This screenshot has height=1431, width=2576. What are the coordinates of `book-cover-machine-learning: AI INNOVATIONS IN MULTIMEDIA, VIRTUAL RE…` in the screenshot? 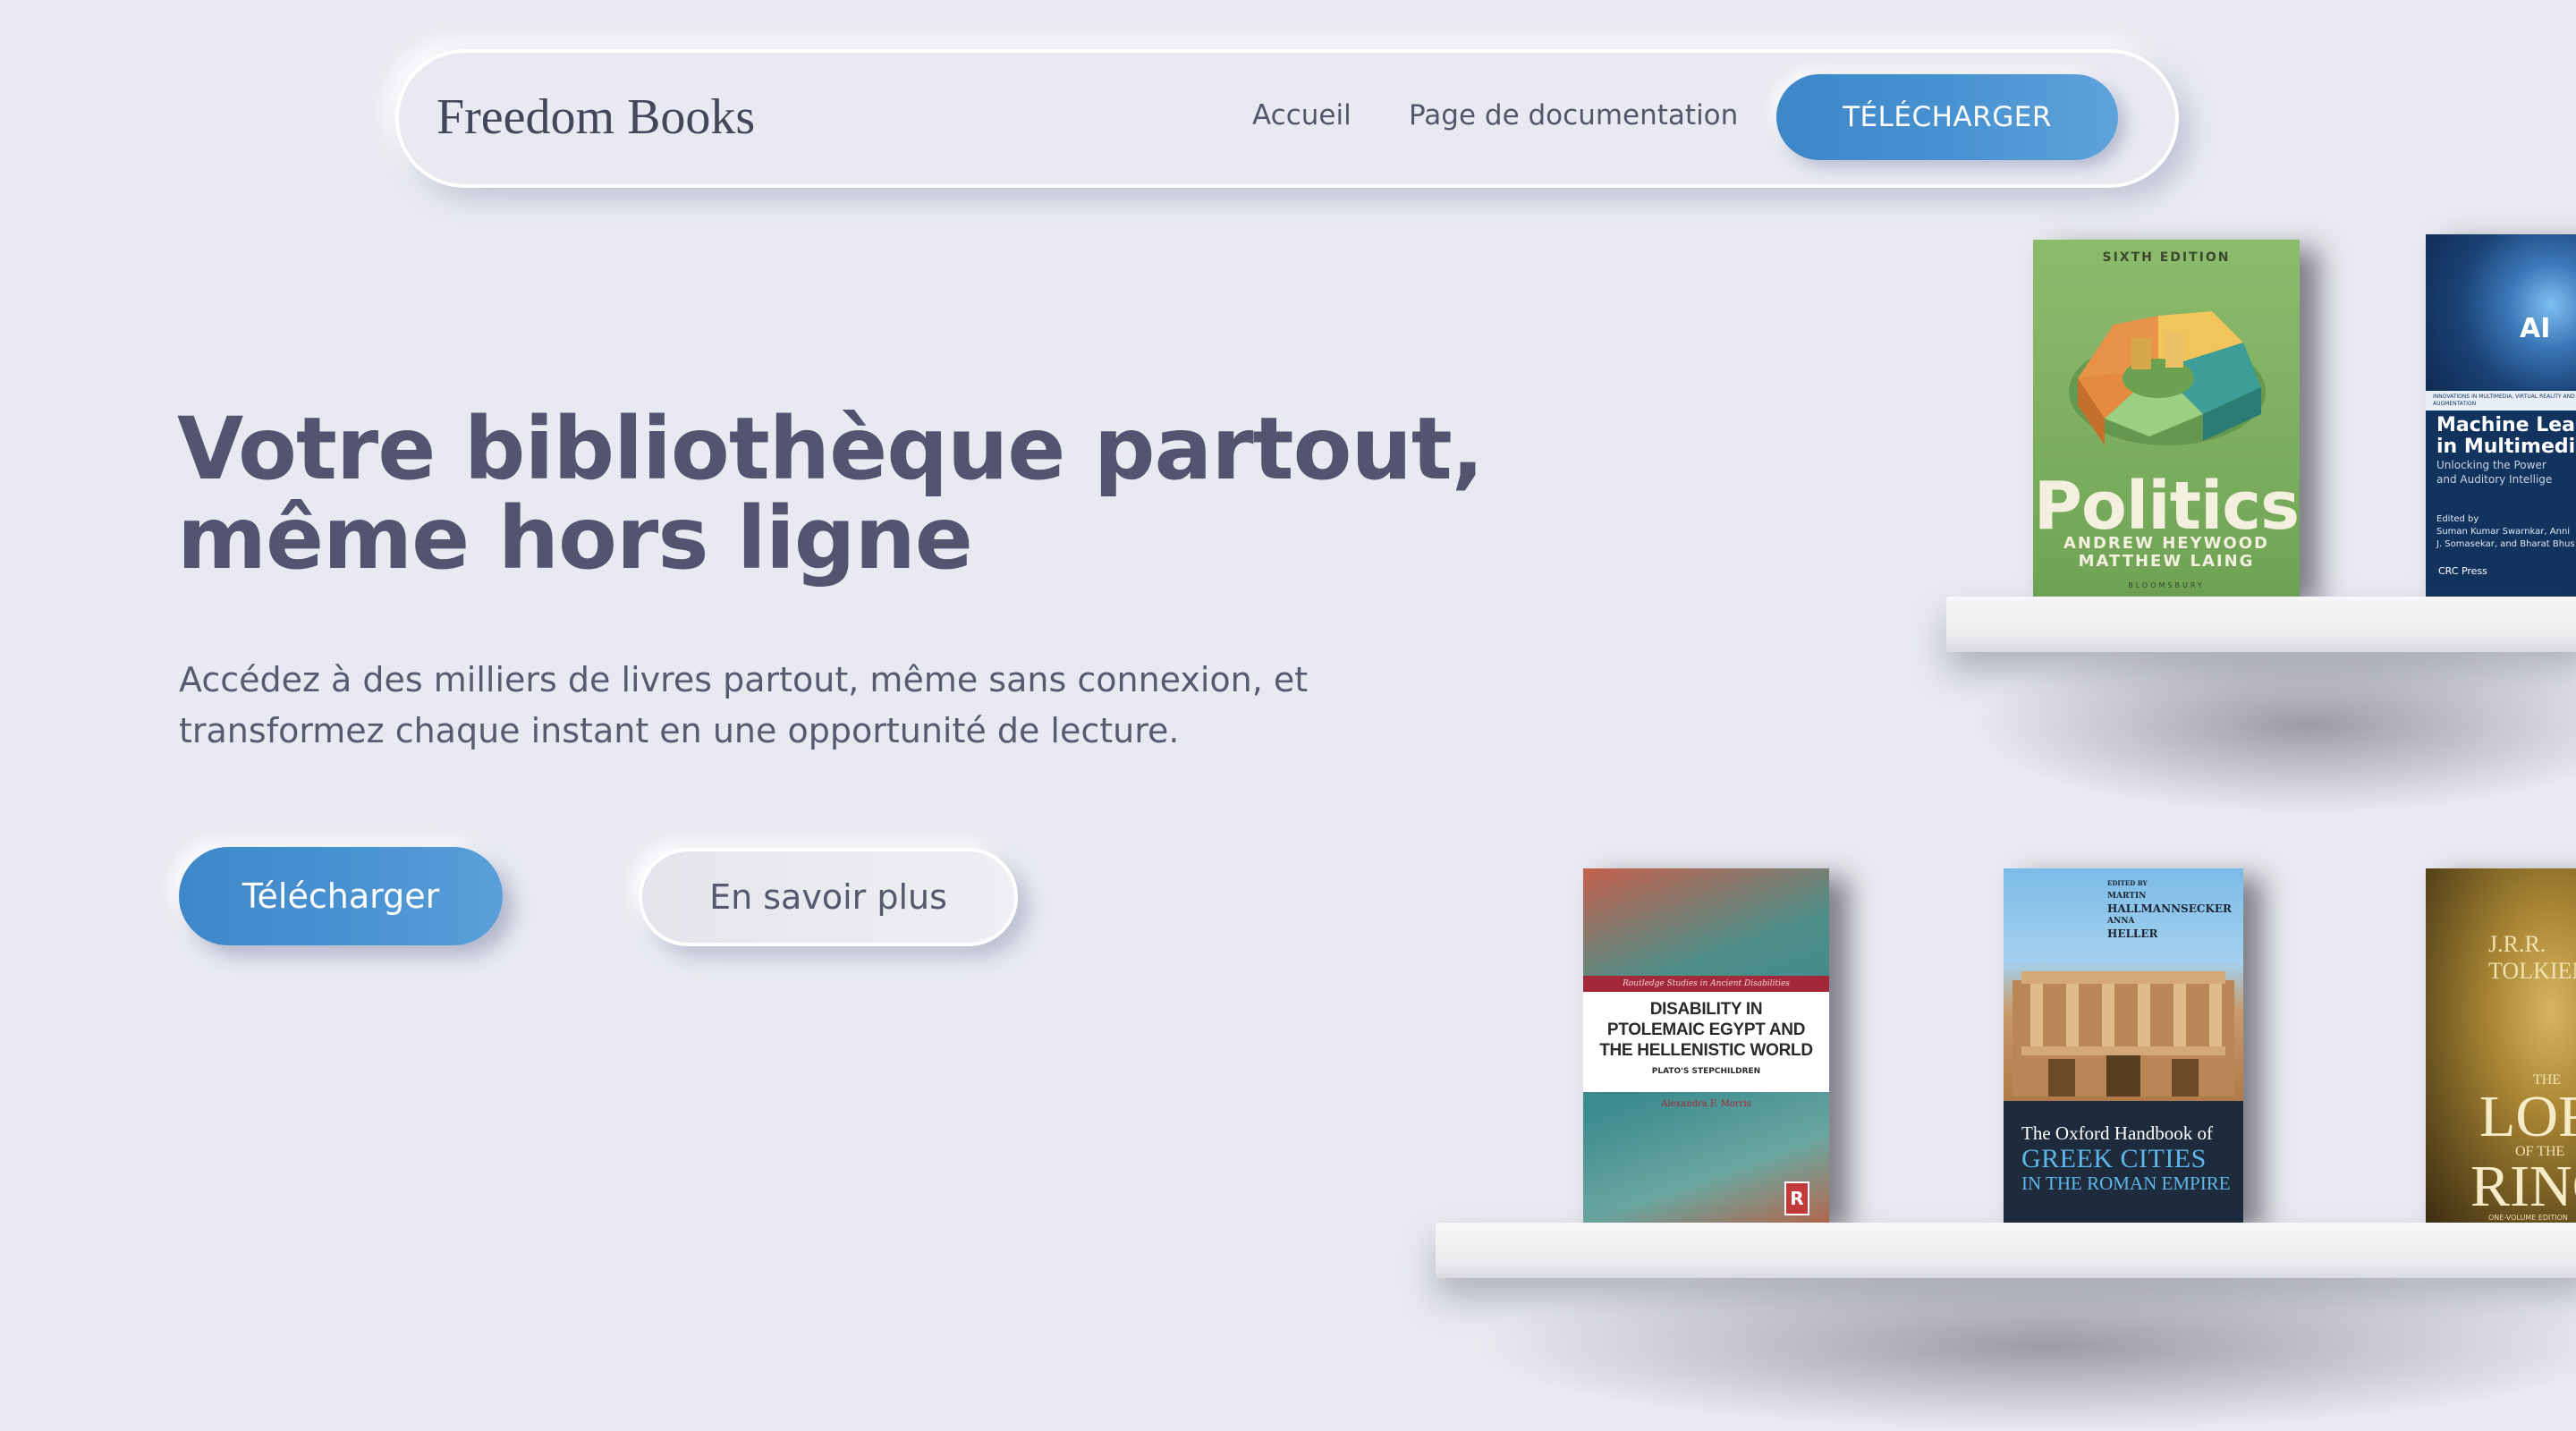 It's located at (2501, 416).